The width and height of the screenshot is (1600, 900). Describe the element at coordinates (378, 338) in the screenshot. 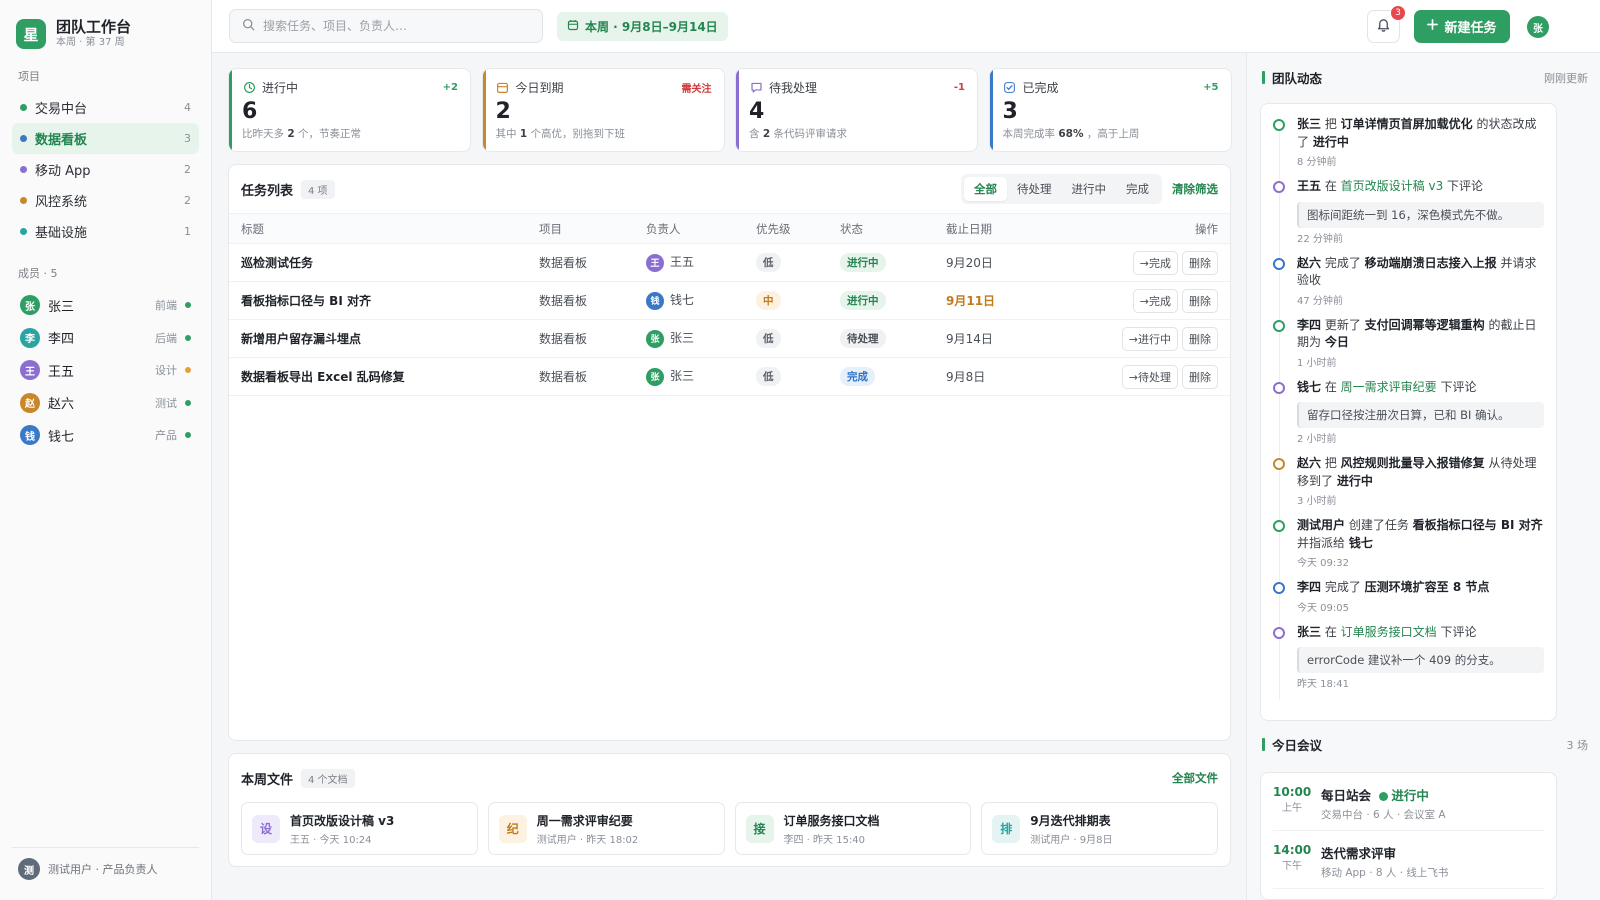

I see `task-title: 新增用户留存漏斗埋点` at that location.